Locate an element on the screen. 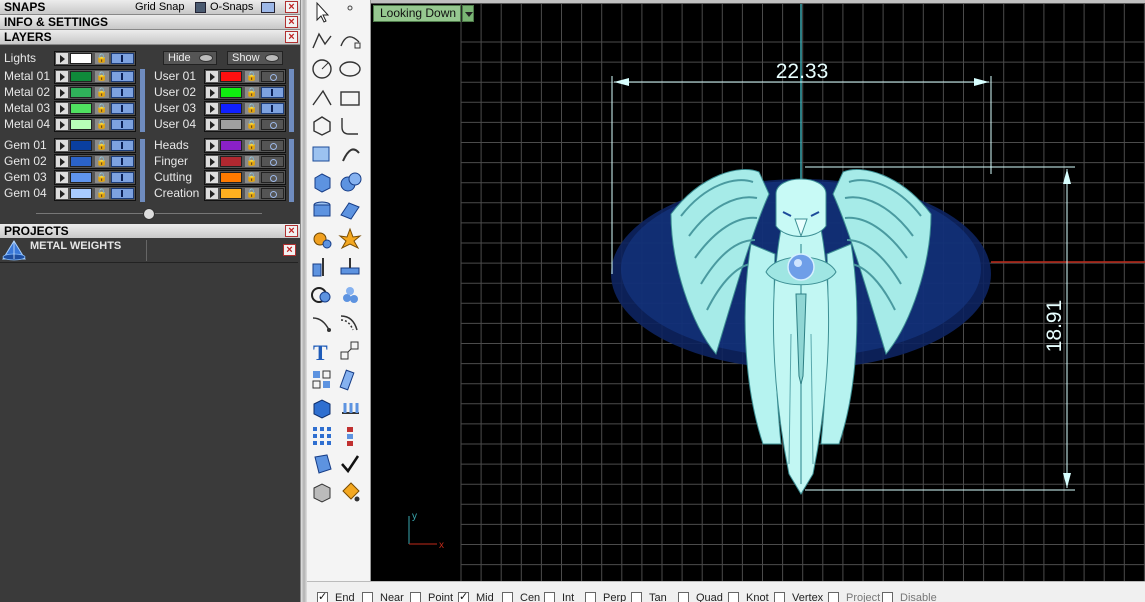  layer-row: Metal 02 🔒 is located at coordinates (74, 92).